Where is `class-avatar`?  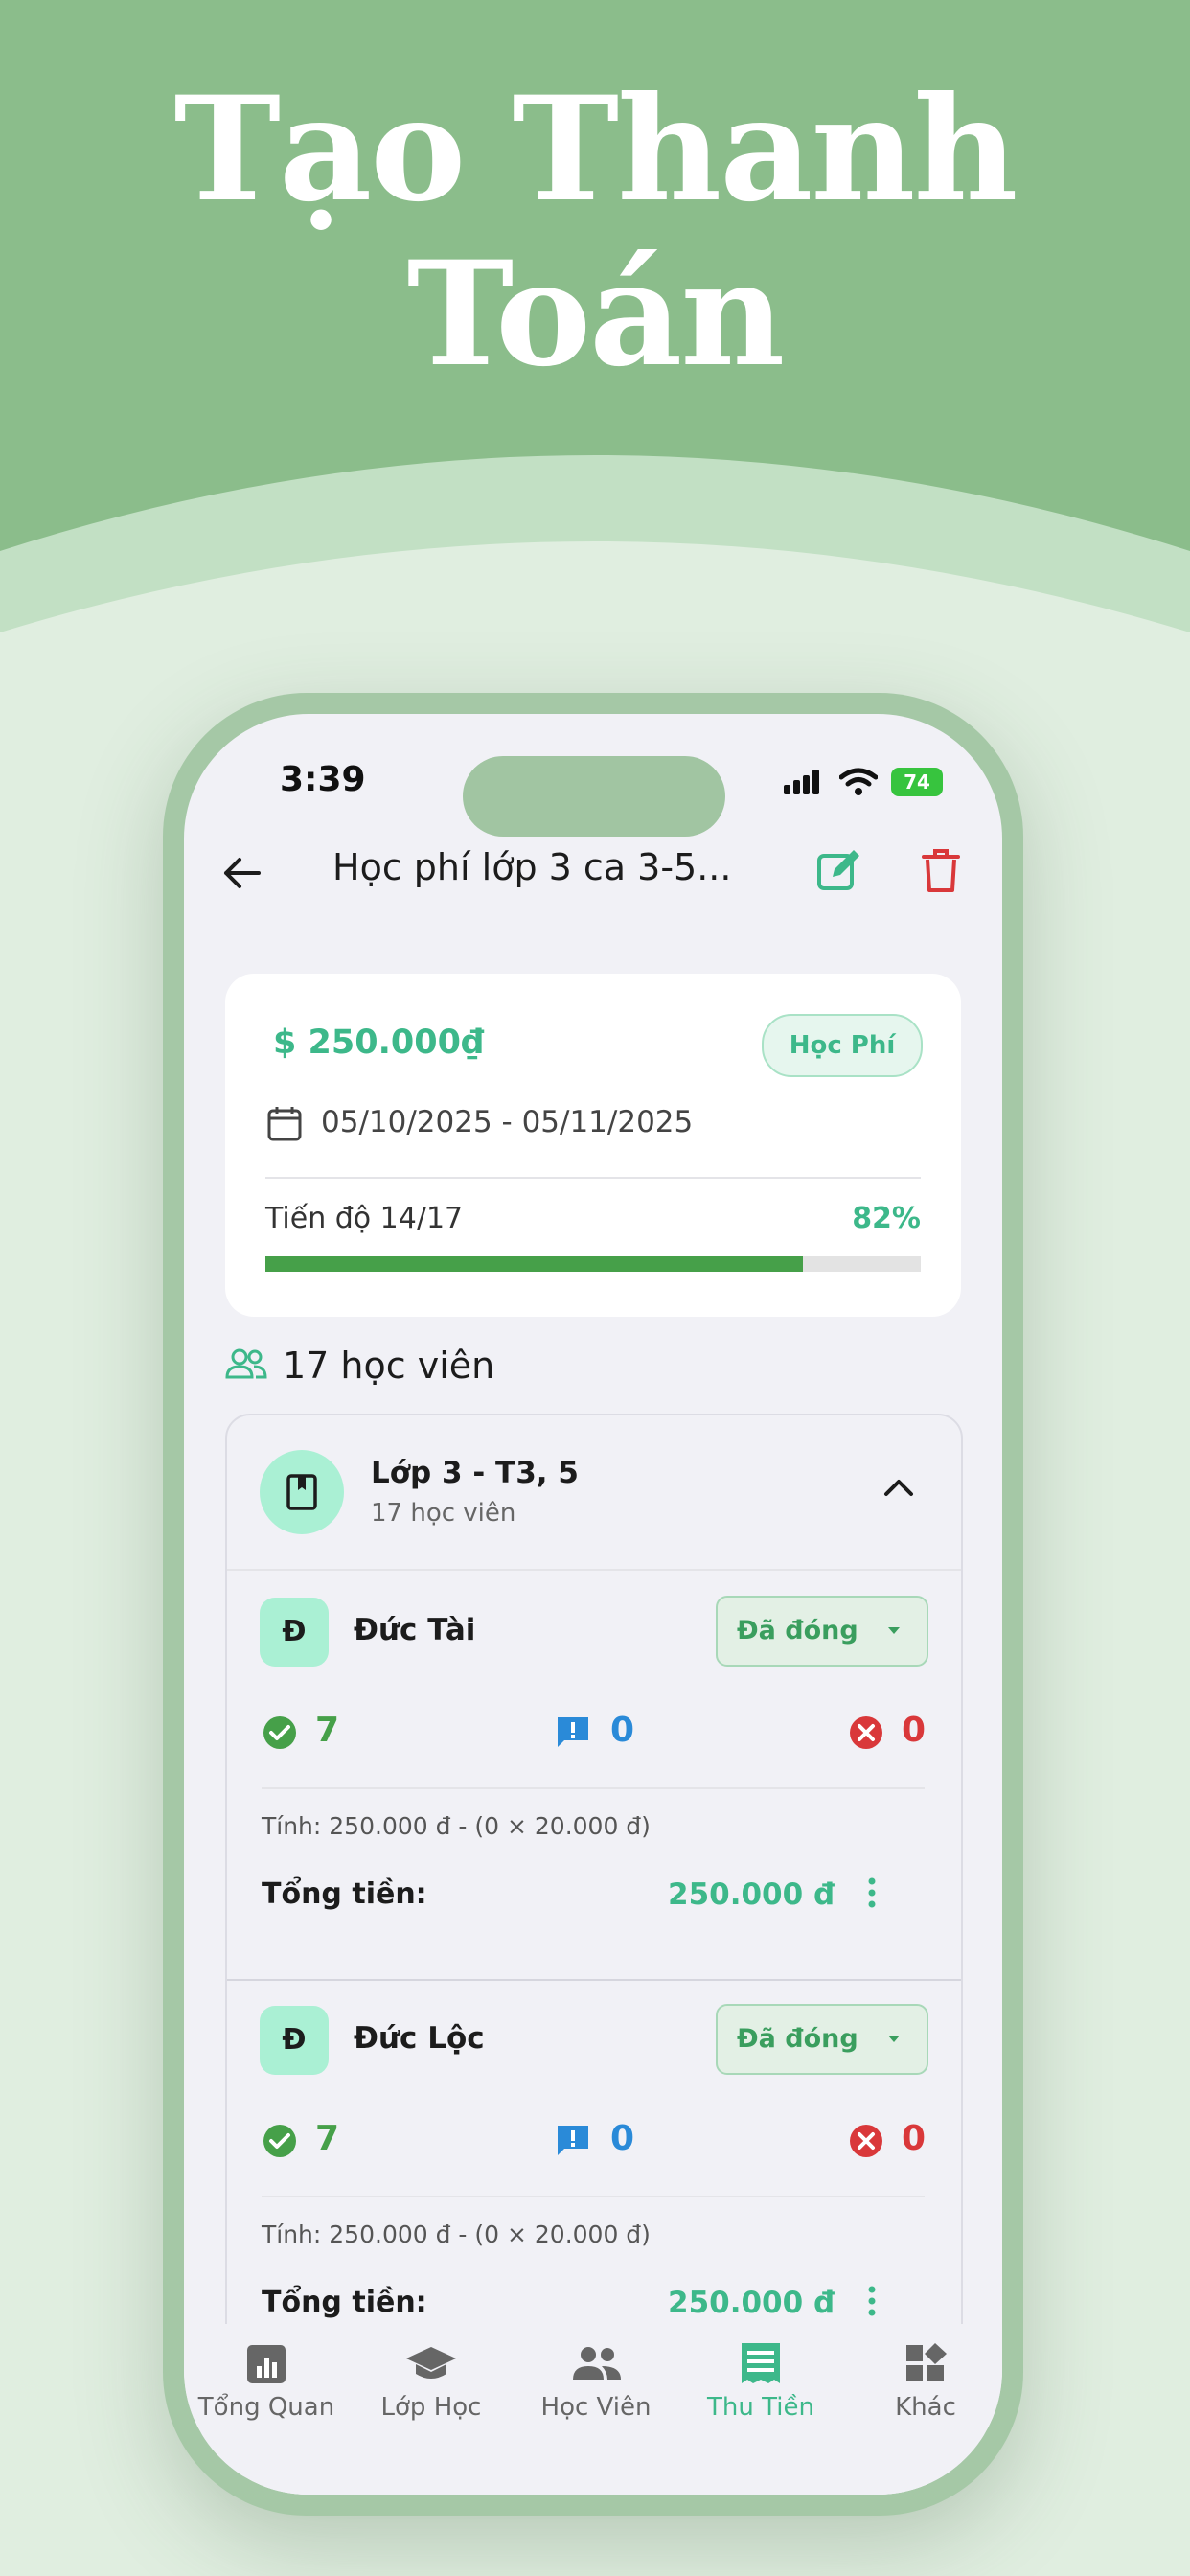
class-avatar is located at coordinates (302, 1492).